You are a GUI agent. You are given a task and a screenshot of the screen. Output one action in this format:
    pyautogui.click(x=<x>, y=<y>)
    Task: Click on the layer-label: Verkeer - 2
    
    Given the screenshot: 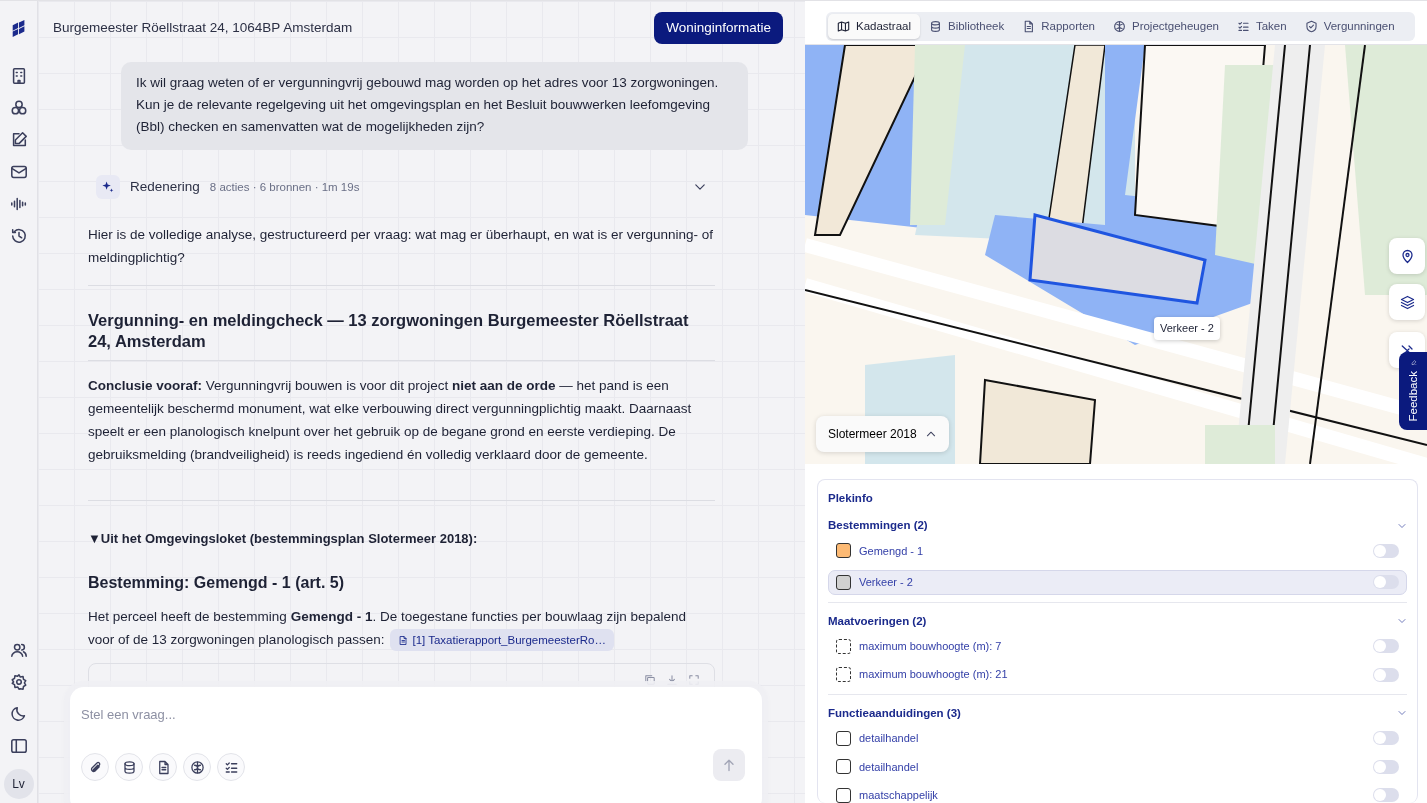 What is the action you would take?
    pyautogui.click(x=886, y=582)
    